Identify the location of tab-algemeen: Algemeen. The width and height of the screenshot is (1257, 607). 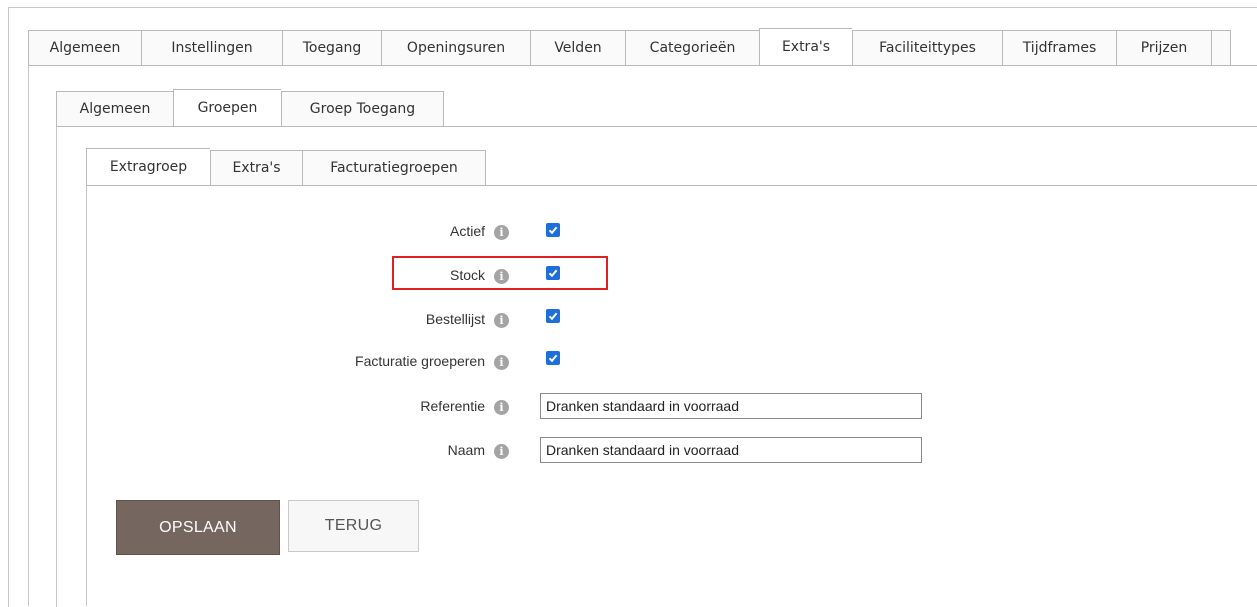
(84, 48).